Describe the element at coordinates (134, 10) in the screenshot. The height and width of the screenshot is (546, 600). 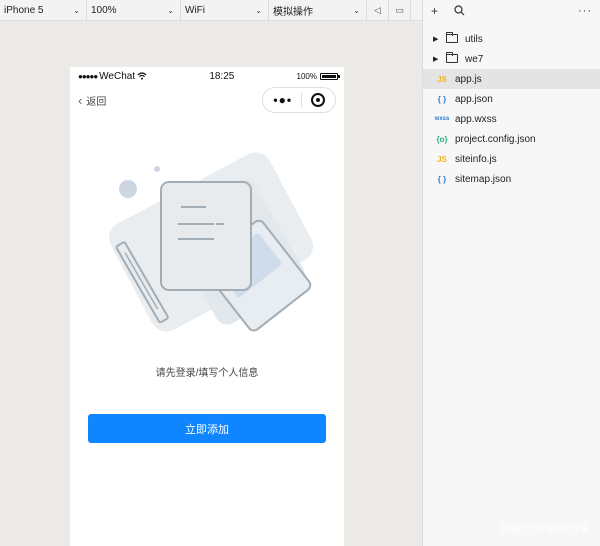
I see `zoom-select: 100% ⌄` at that location.